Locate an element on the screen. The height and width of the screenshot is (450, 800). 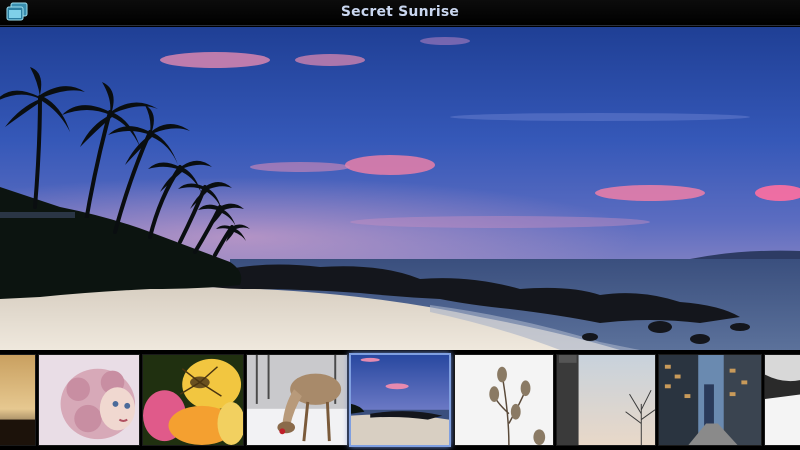
thumbnail-sunrise-beach is located at coordinates (400, 400).